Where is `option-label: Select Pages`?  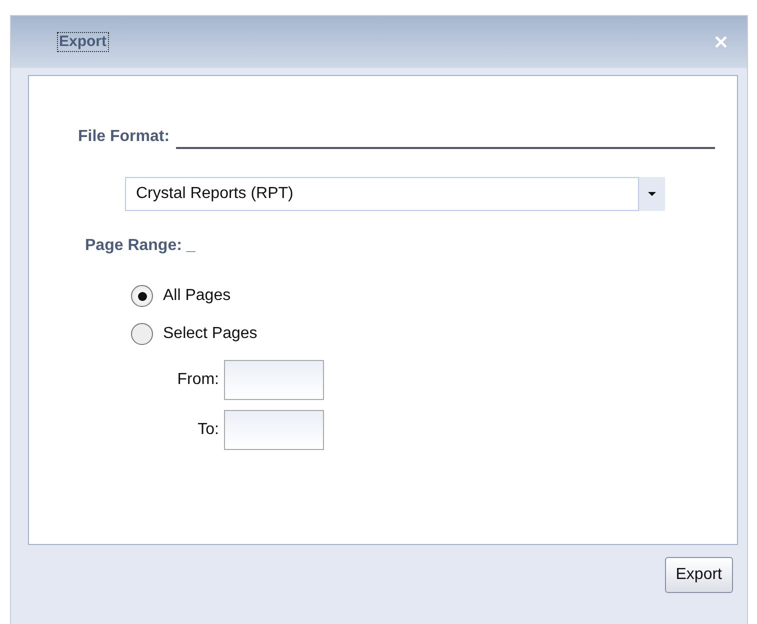 option-label: Select Pages is located at coordinates (210, 334).